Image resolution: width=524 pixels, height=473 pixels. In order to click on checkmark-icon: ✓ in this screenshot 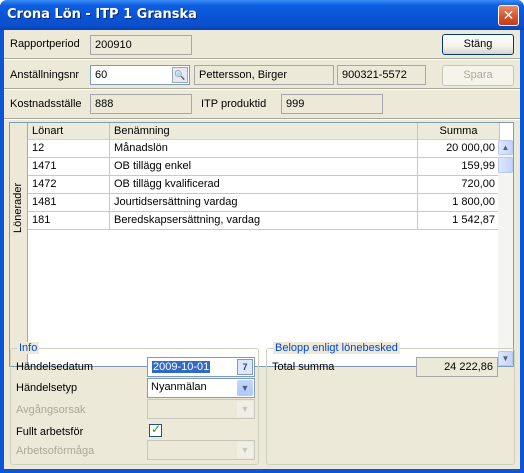, I will do `click(156, 429)`.